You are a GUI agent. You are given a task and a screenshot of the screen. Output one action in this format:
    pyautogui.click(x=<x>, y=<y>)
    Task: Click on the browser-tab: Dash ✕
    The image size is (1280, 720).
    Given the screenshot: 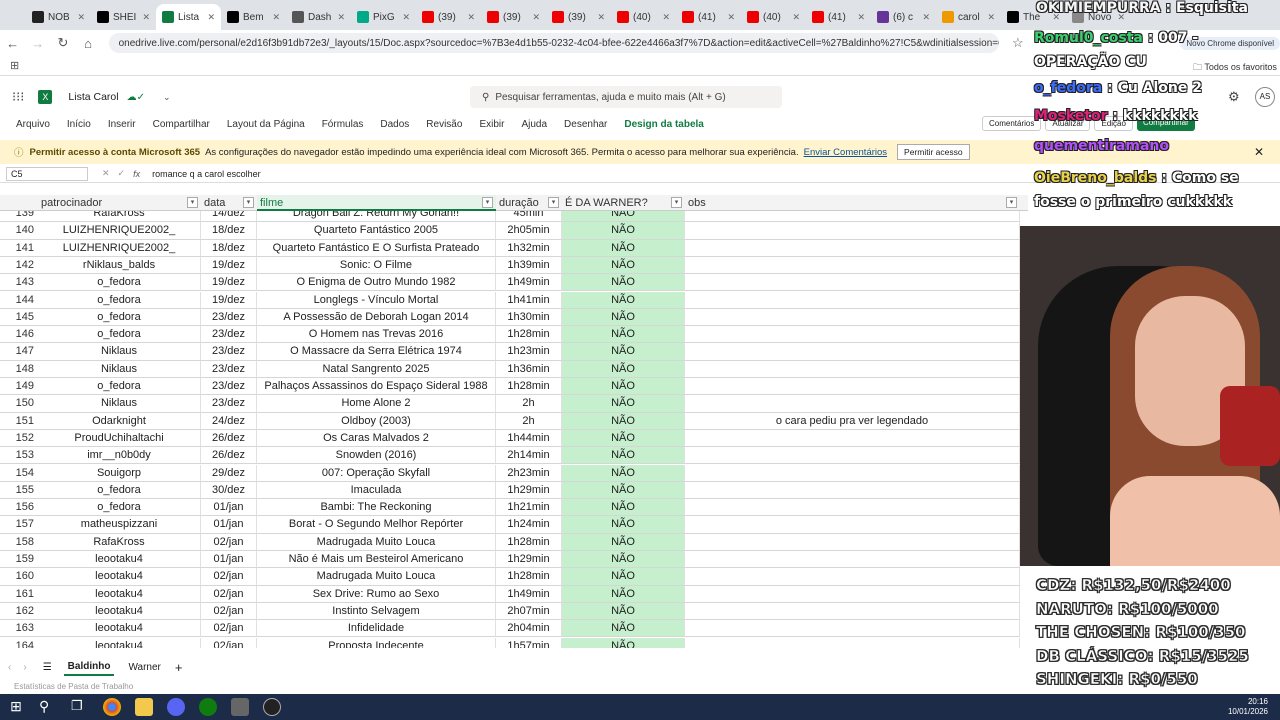 What is the action you would take?
    pyautogui.click(x=318, y=17)
    